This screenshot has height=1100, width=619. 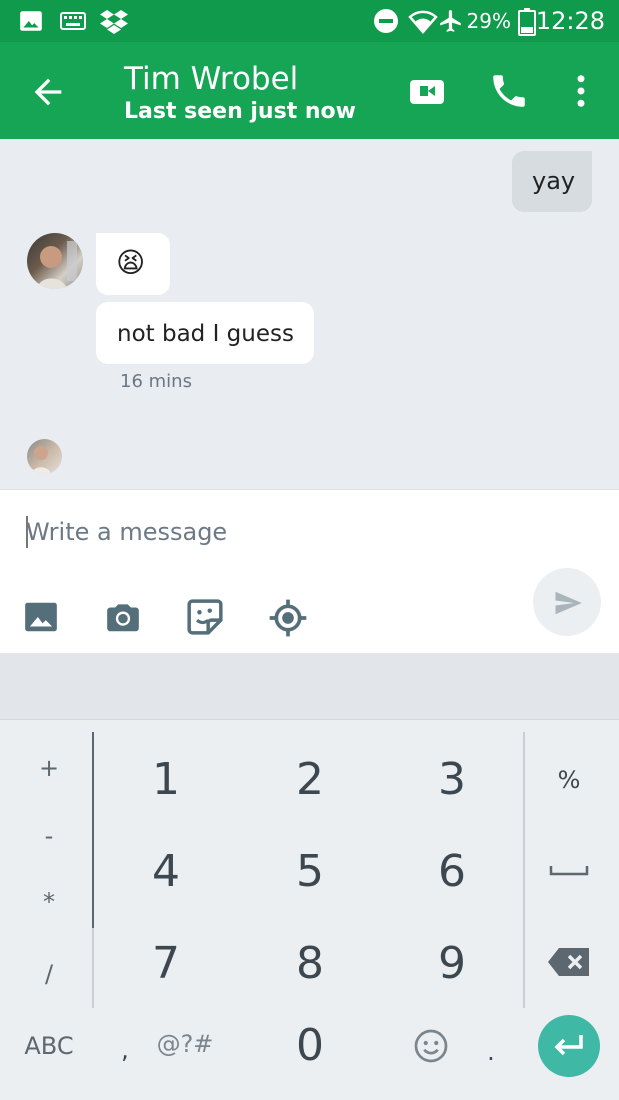 What do you see at coordinates (450, 21) in the screenshot?
I see `airplane-mode-icon` at bounding box center [450, 21].